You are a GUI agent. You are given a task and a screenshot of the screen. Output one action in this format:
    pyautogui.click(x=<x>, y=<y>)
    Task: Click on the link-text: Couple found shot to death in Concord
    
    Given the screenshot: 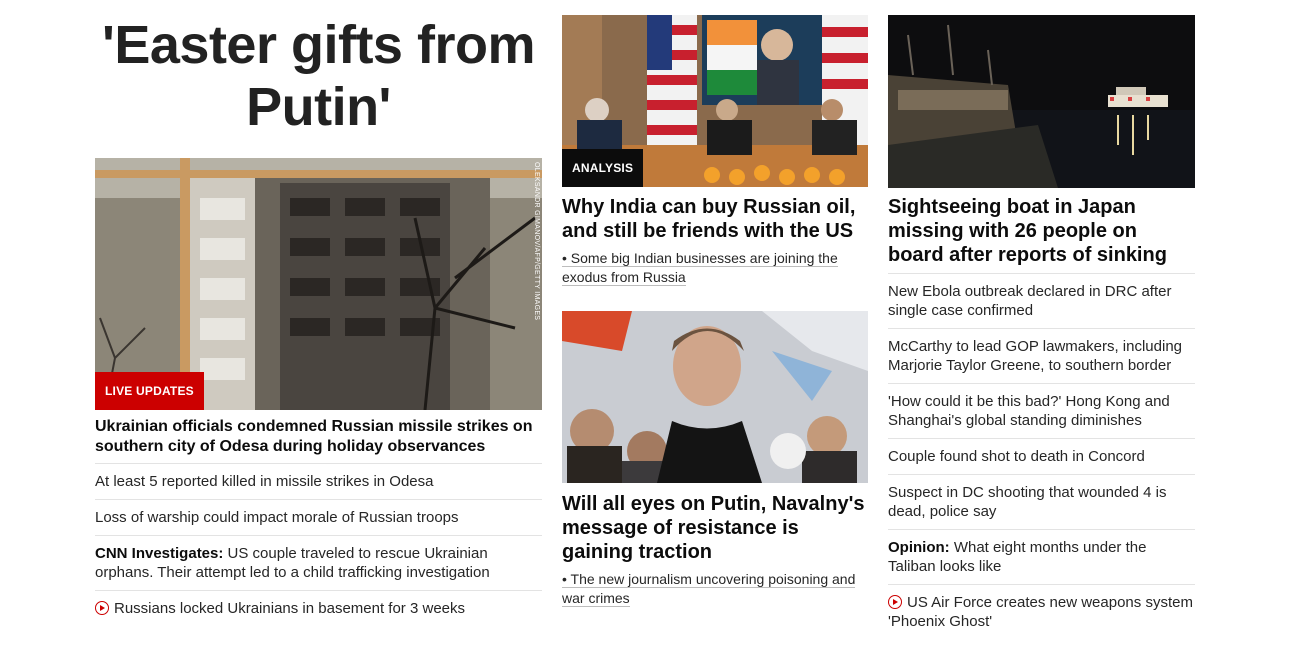 What is the action you would take?
    pyautogui.click(x=1016, y=456)
    